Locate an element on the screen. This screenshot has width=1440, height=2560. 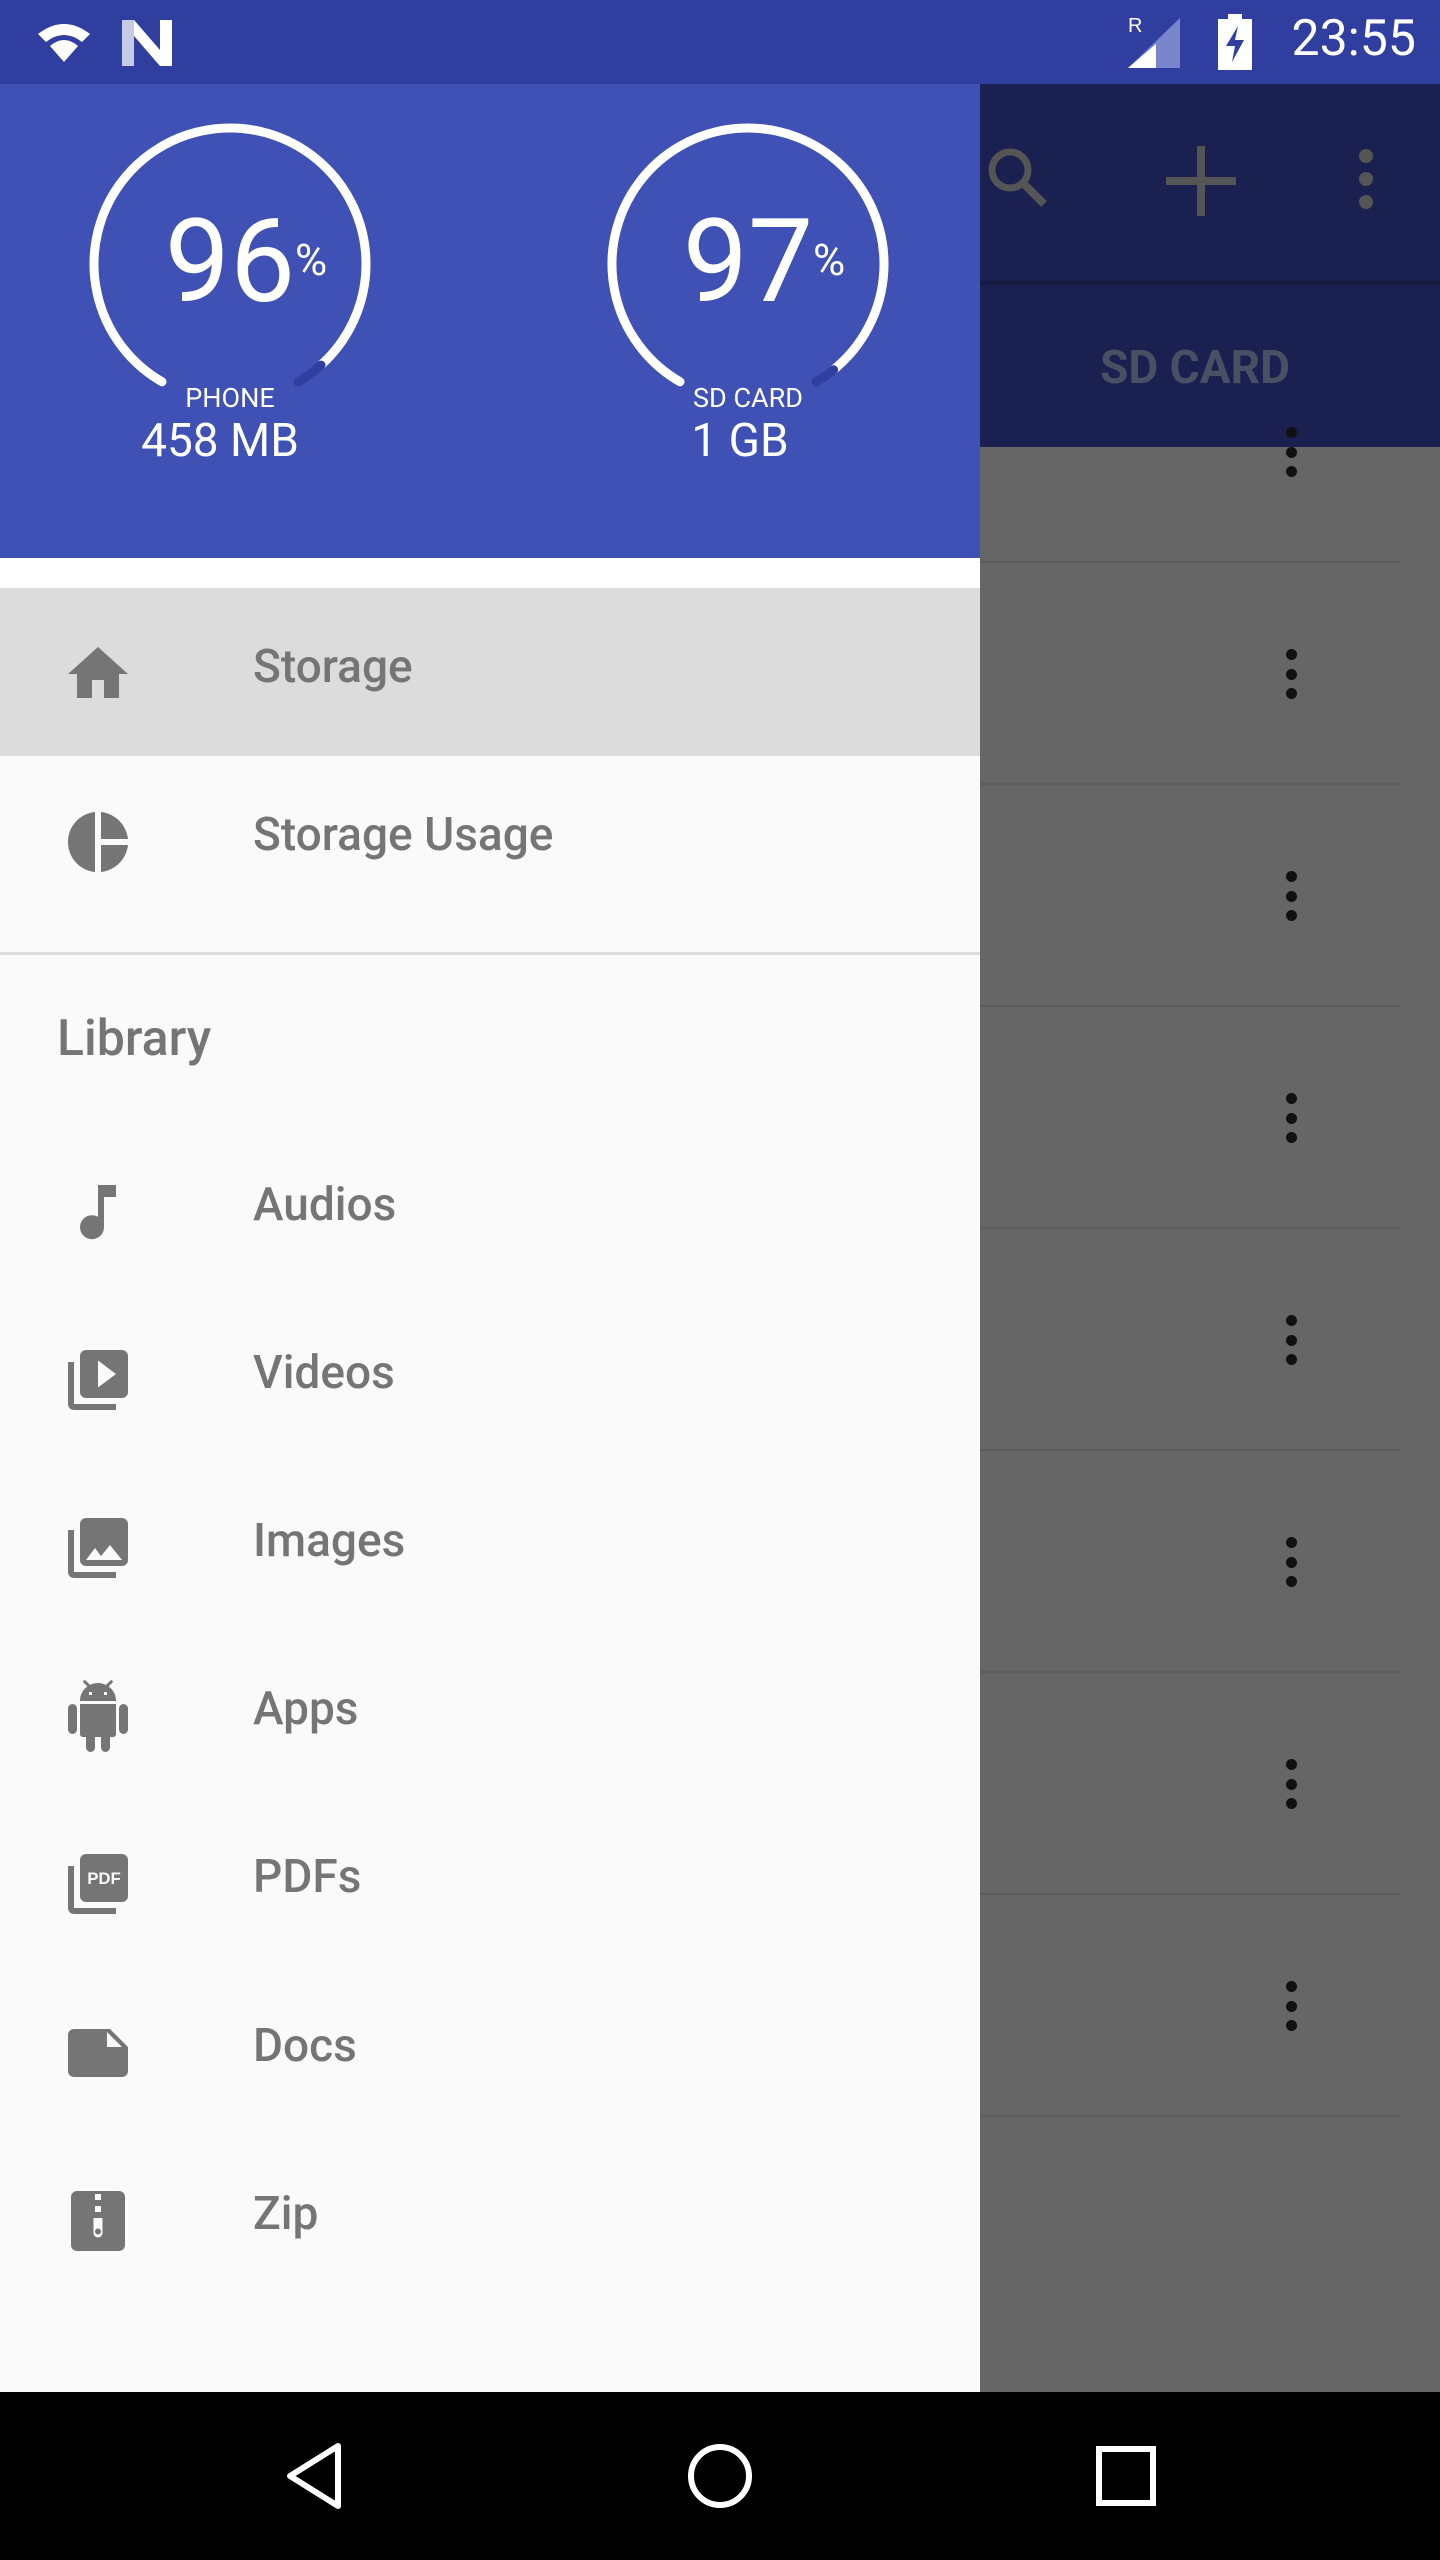
navigation-bar is located at coordinates (720, 2476).